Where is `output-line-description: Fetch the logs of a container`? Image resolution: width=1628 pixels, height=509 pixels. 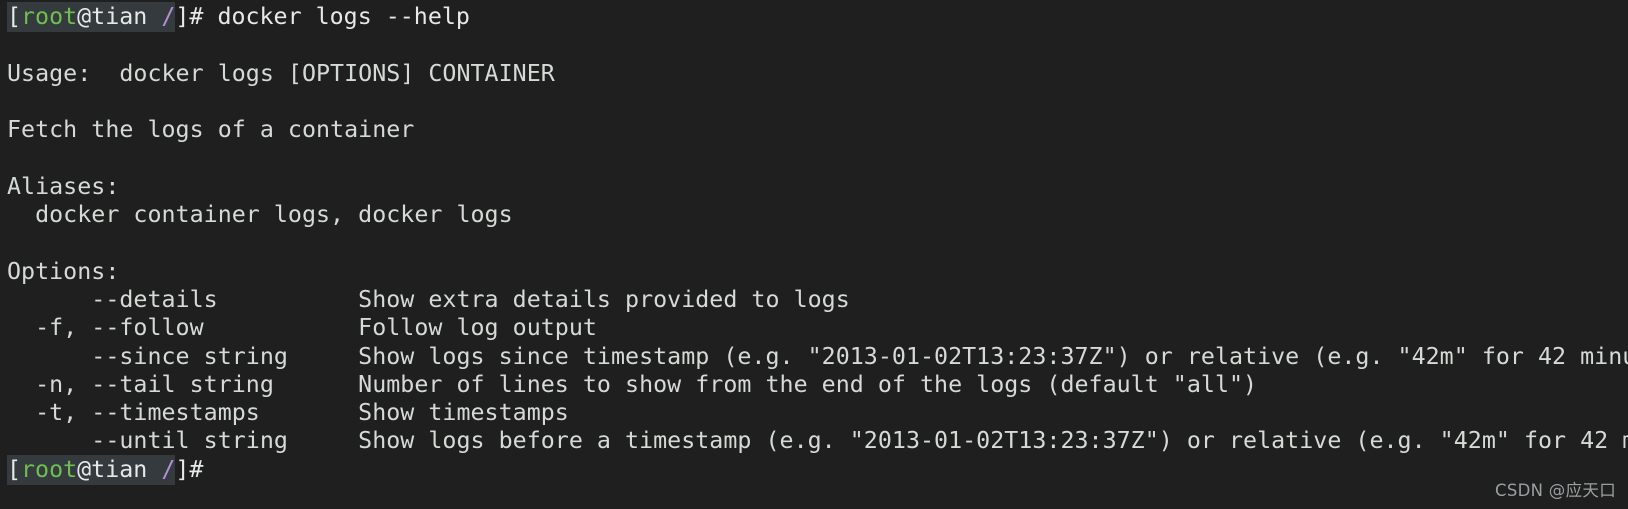 output-line-description: Fetch the logs of a container is located at coordinates (211, 130).